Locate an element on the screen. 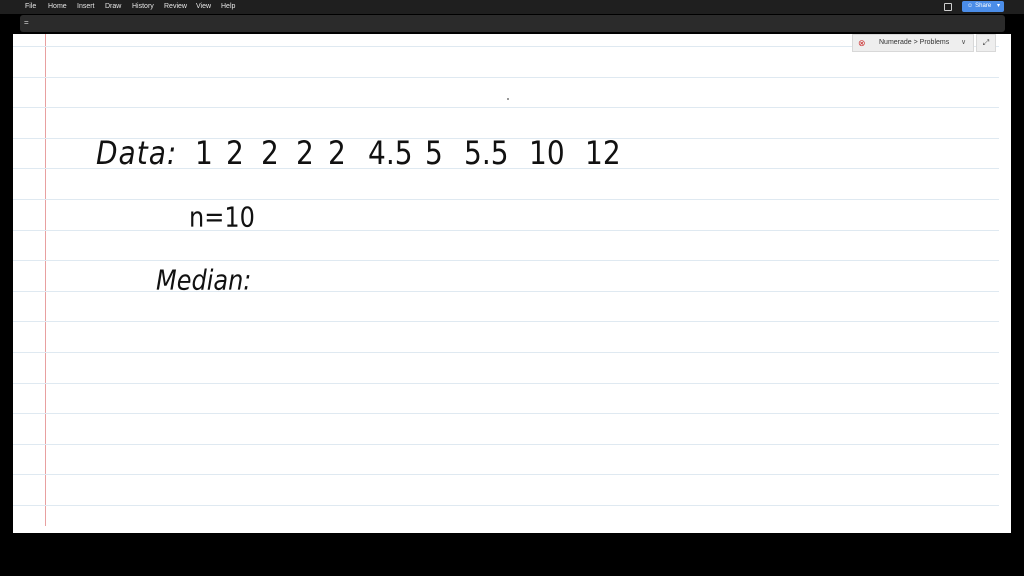  expand-icon: ⤢ is located at coordinates (986, 42).